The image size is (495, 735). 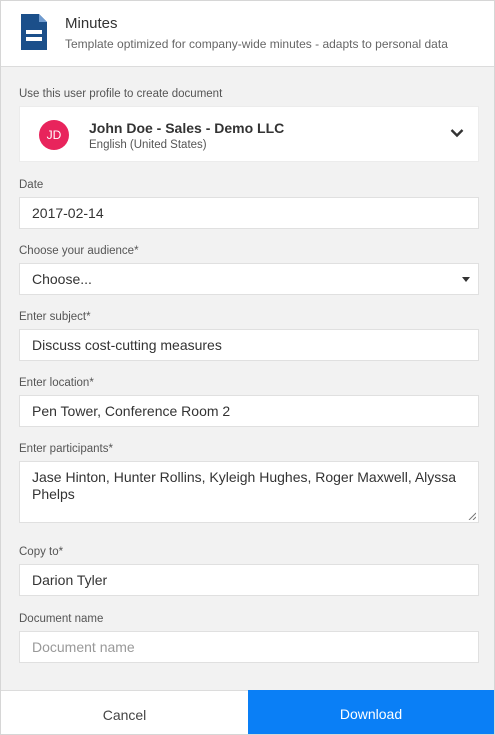 I want to click on subject-input: Discuss cost-cutting measures, so click(x=249, y=345).